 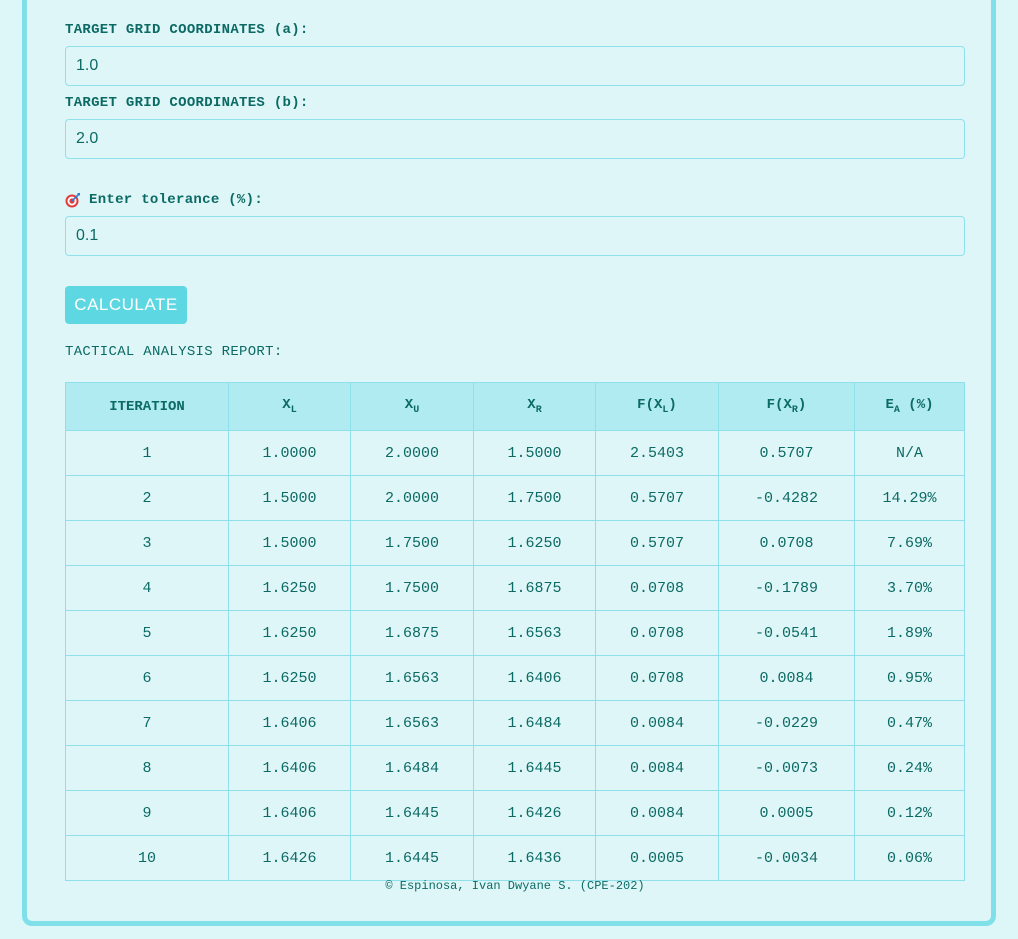 I want to click on header-fxr: F(XR), so click(x=786, y=406).